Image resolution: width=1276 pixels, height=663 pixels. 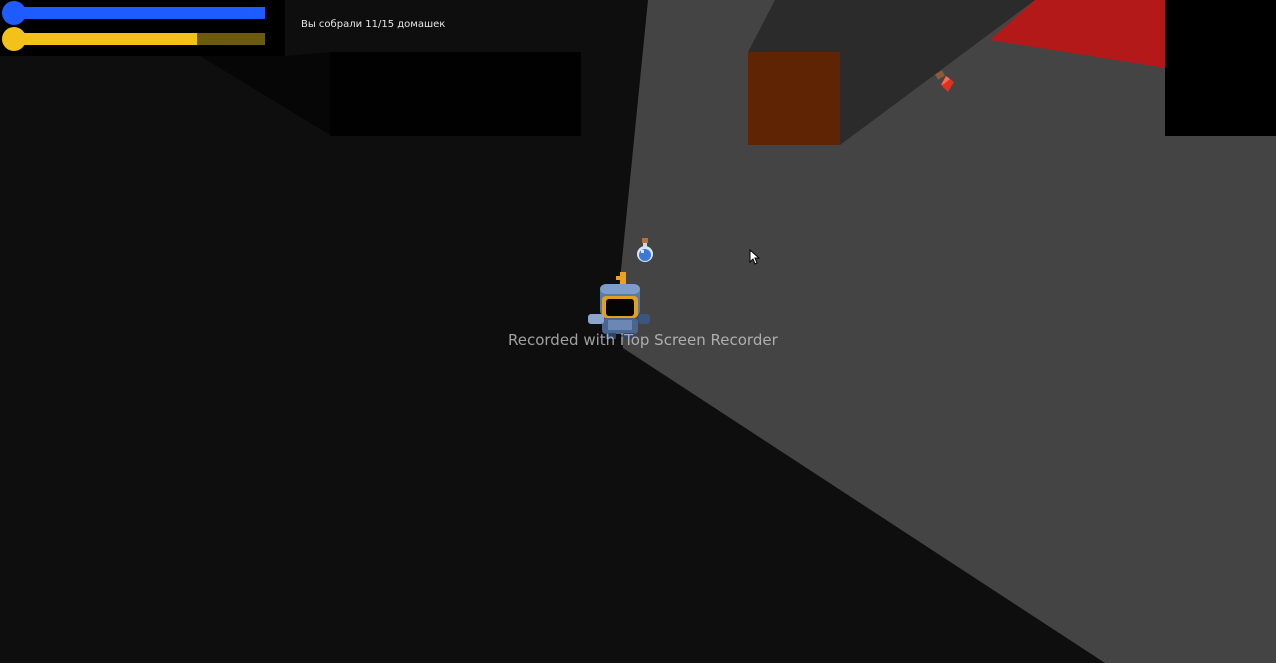 I want to click on black-block, so click(x=1220, y=68).